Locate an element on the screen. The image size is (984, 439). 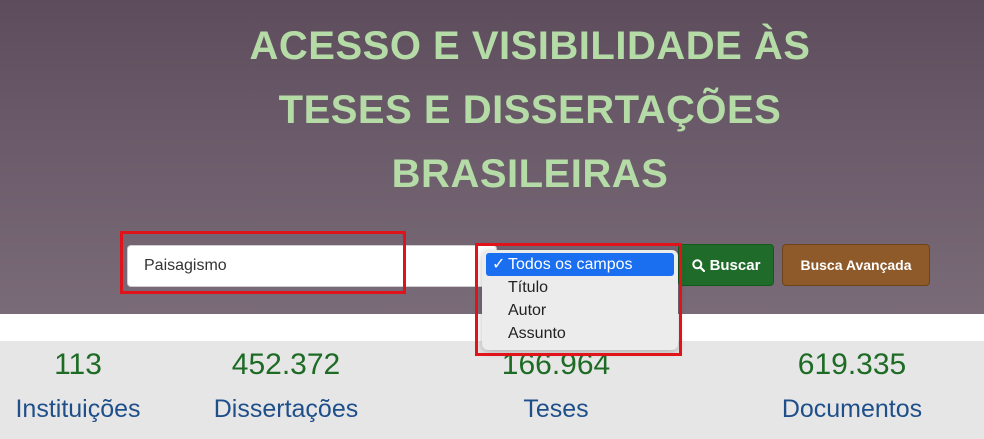
stat-documentos: 619.335 Documentos is located at coordinates (852, 384).